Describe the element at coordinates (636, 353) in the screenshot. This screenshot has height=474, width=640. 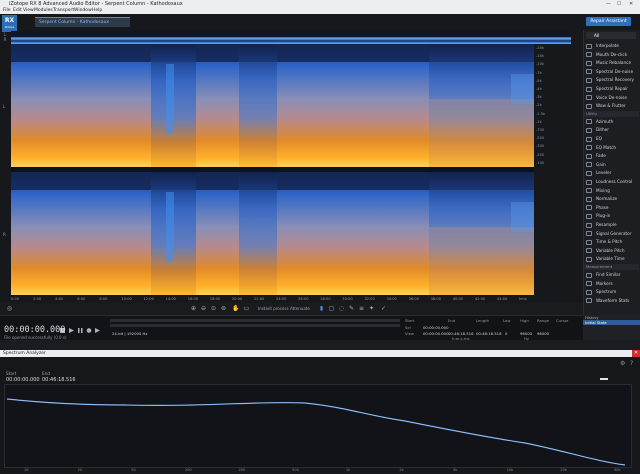
I see `spectrum-analyzer-close-button: ✕` at that location.